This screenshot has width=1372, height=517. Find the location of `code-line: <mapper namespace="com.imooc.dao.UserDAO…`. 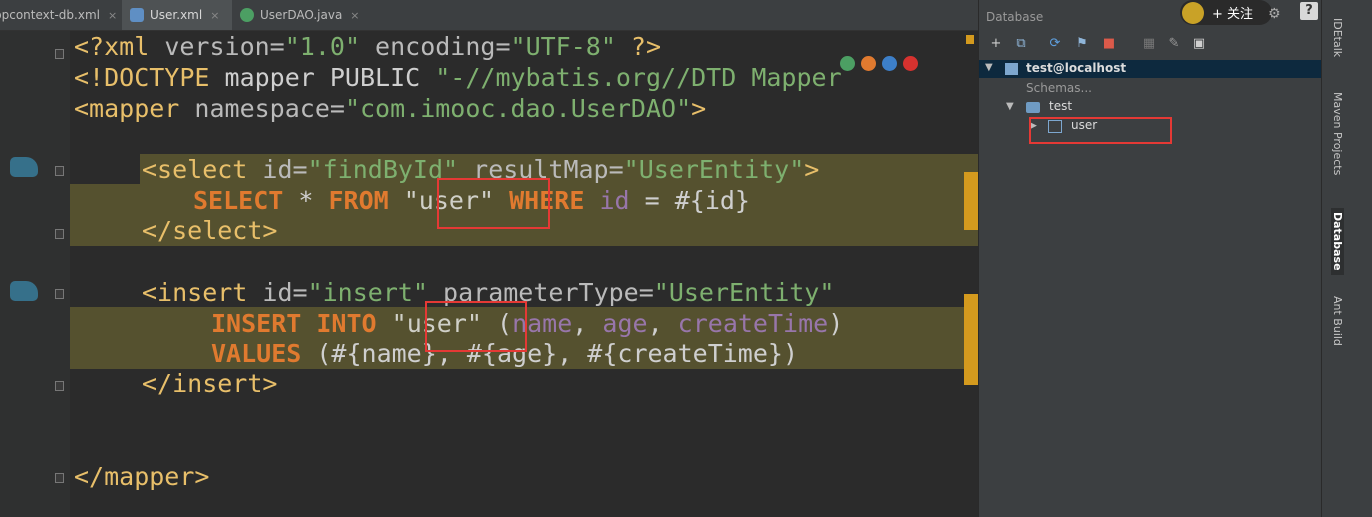

code-line: <mapper namespace="com.imooc.dao.UserDAO… is located at coordinates (390, 108).